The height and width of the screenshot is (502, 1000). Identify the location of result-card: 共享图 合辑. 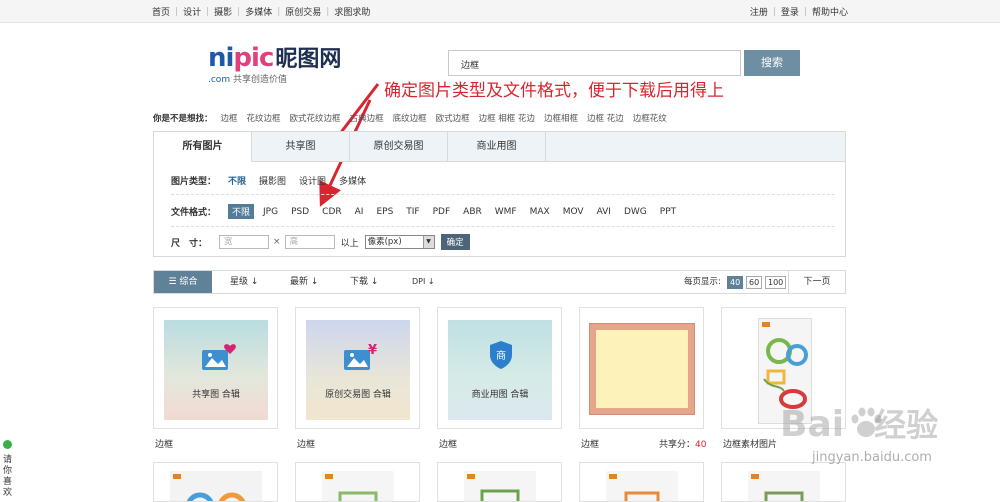
(215, 368).